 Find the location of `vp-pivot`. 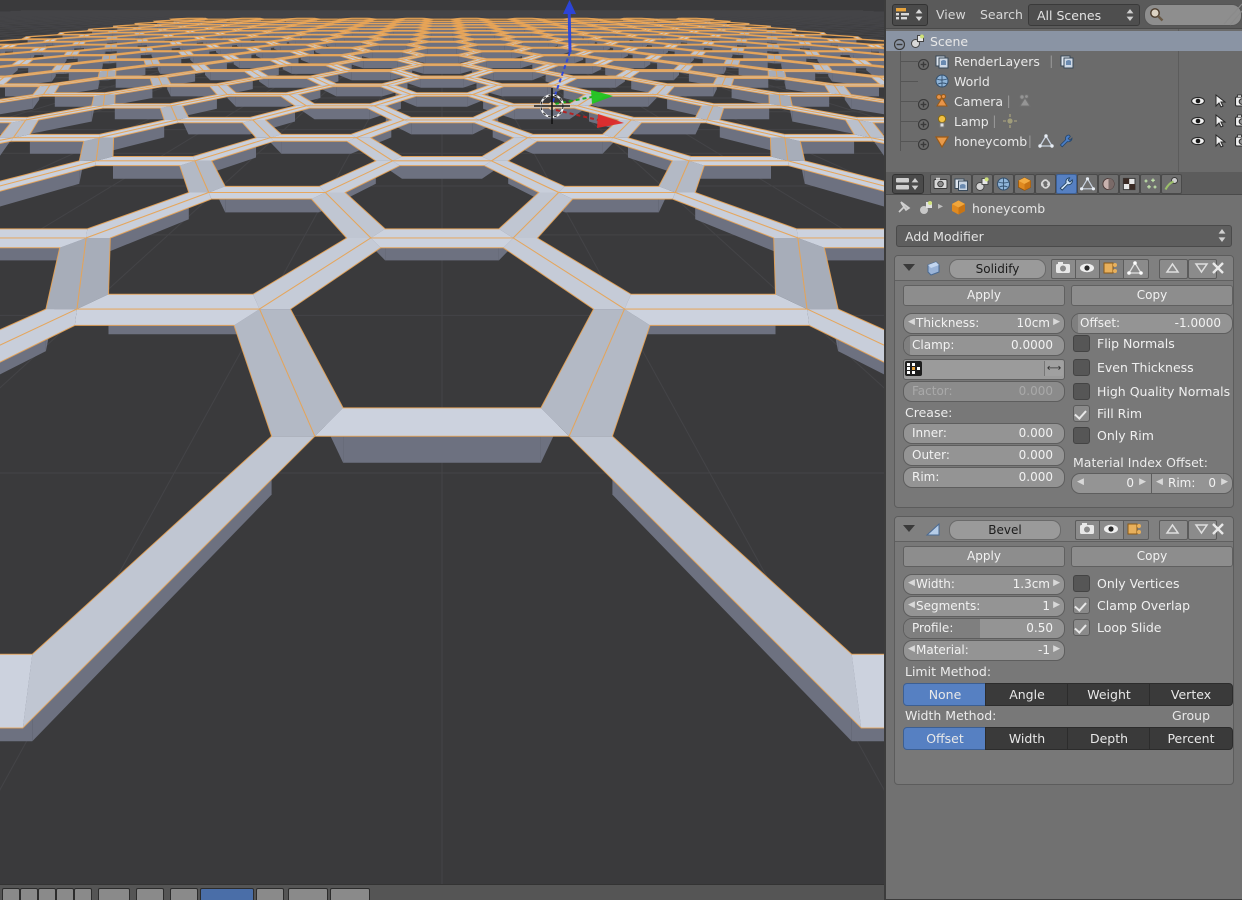

vp-pivot is located at coordinates (270, 894).